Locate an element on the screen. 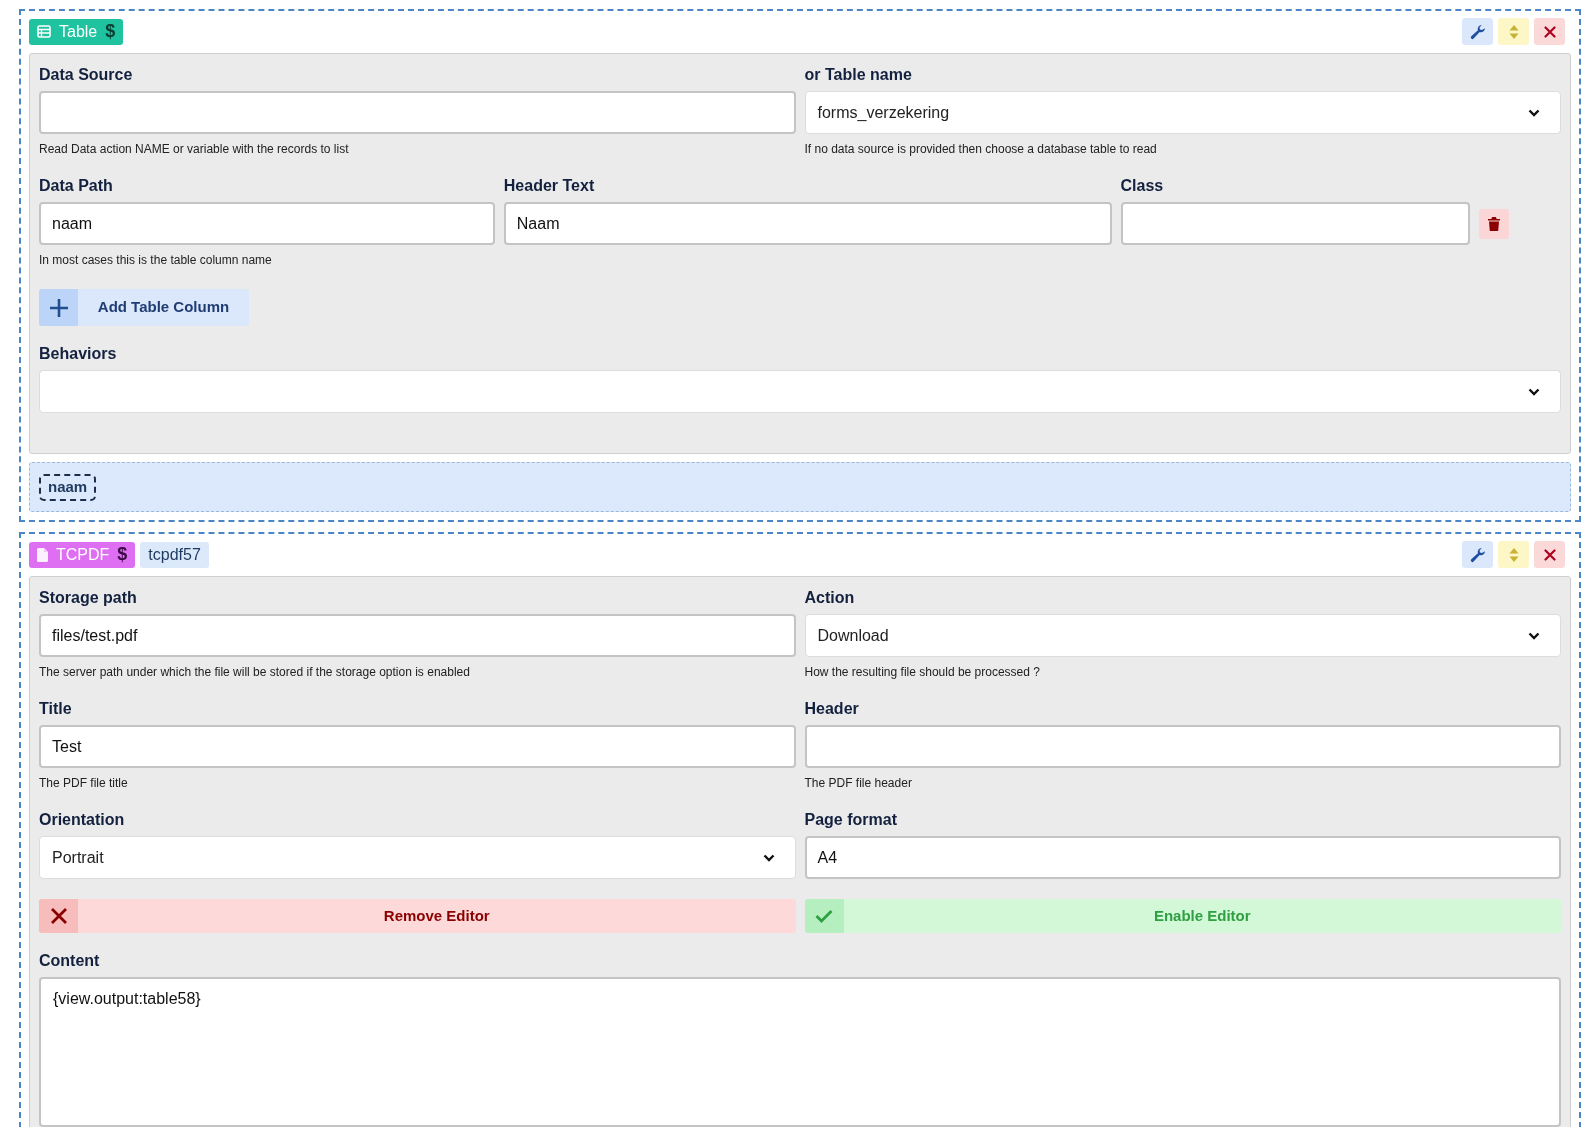 The height and width of the screenshot is (1127, 1592). field-label: Class is located at coordinates (1142, 186).